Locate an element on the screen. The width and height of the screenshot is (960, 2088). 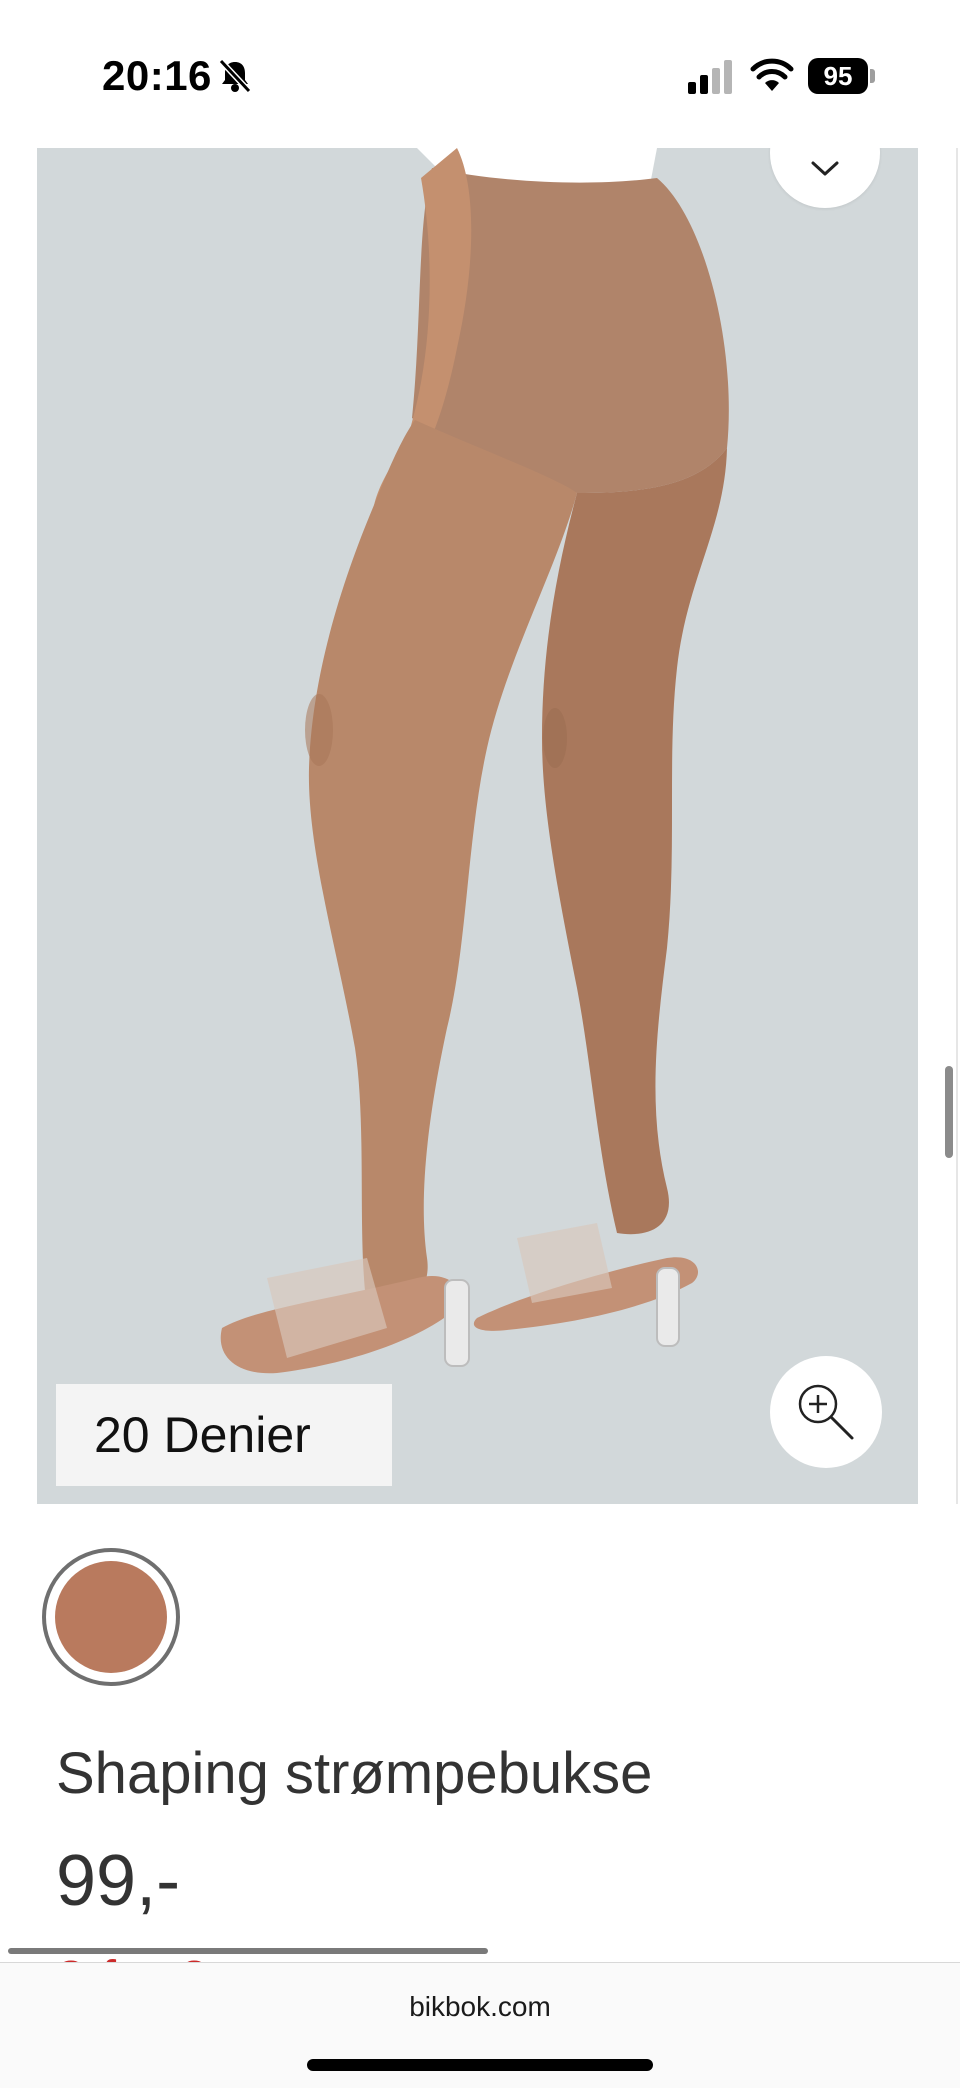
bell-muted-icon is located at coordinates (235, 76).